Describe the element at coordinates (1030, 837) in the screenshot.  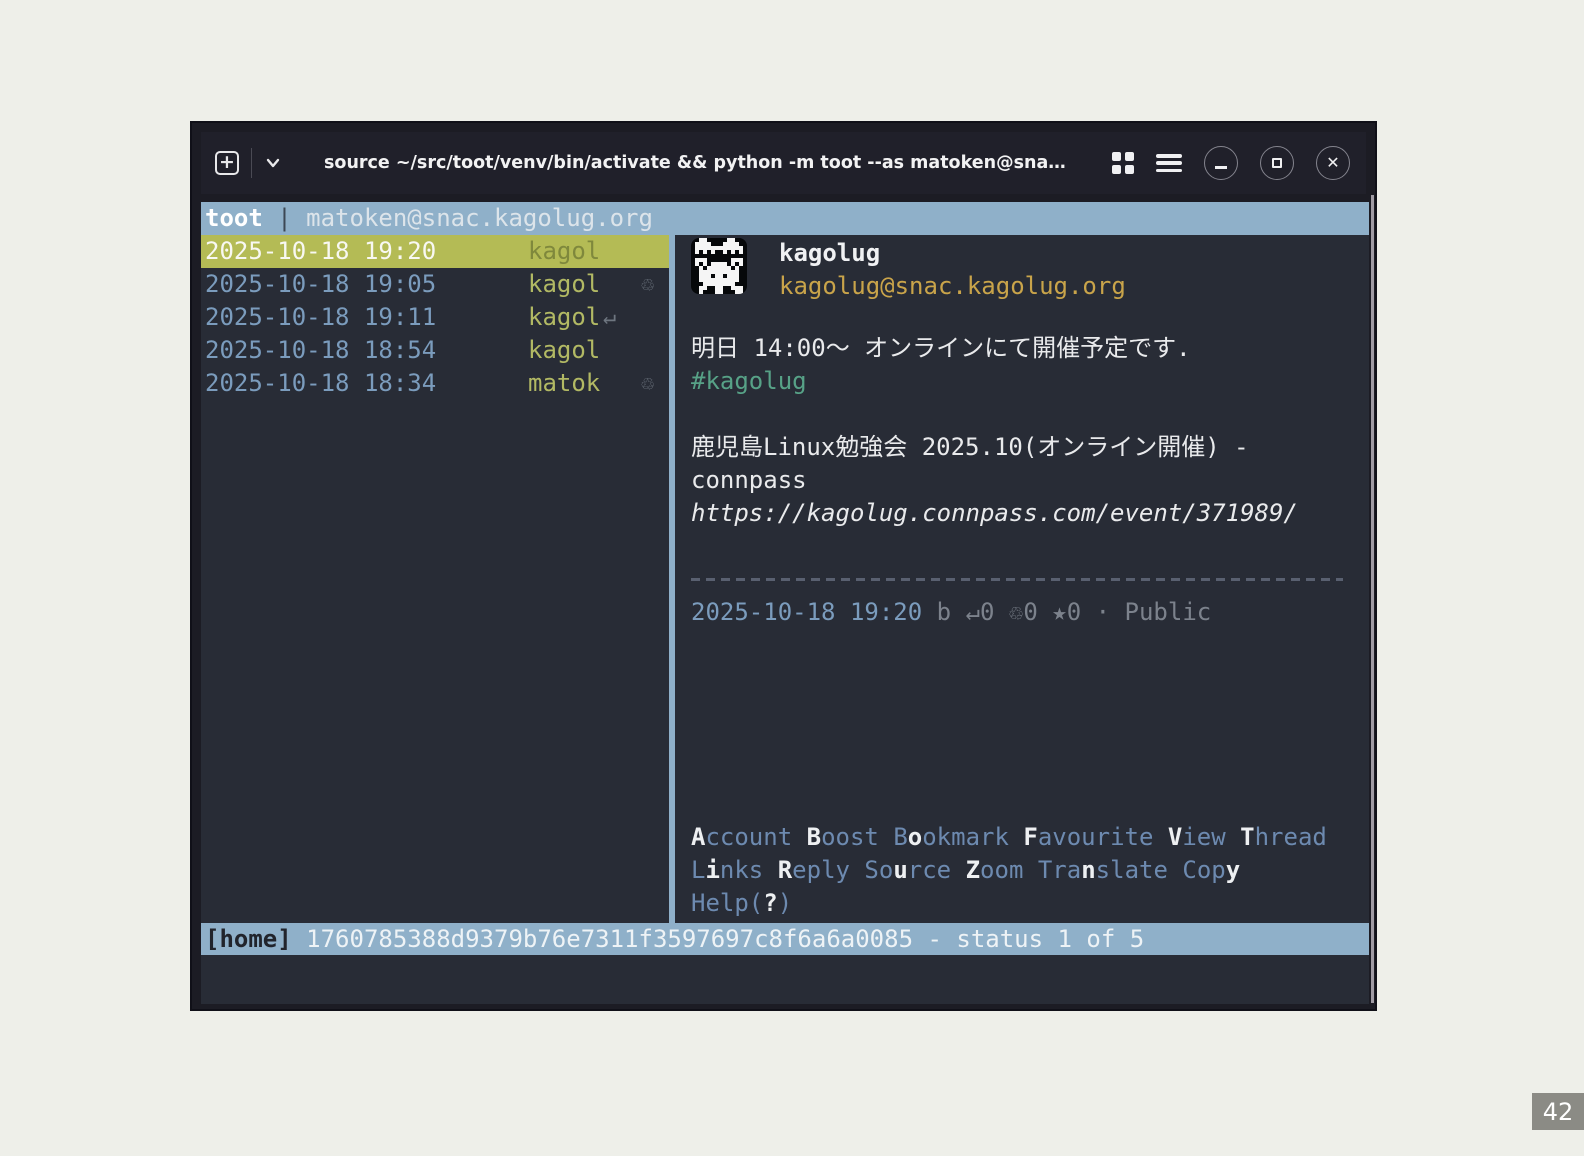
I see `menu-item-shortcut: F` at that location.